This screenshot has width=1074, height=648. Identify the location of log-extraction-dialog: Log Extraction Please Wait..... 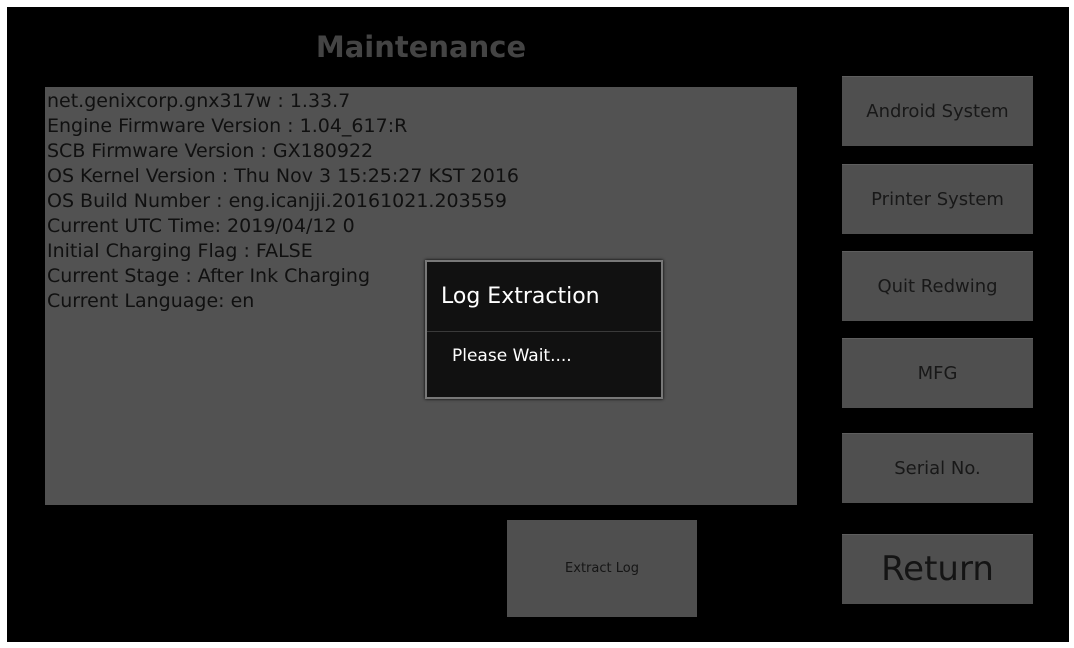
(544, 329).